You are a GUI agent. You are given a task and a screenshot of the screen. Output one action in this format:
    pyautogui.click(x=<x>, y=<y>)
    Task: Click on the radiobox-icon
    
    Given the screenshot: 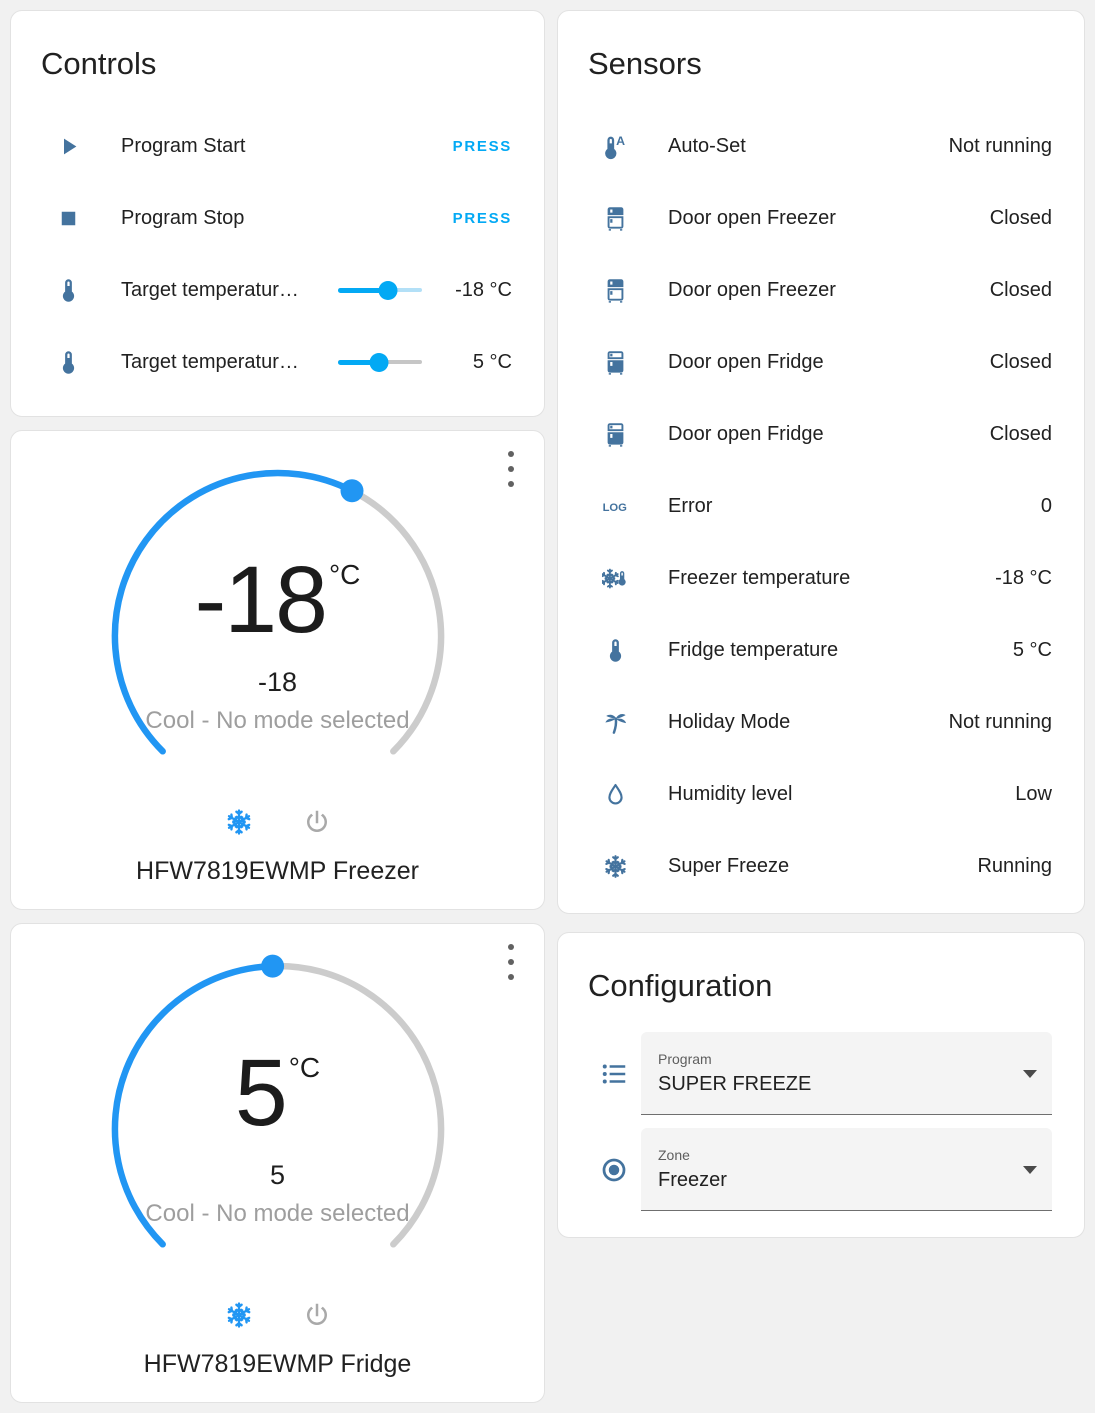 What is the action you would take?
    pyautogui.click(x=614, y=1170)
    